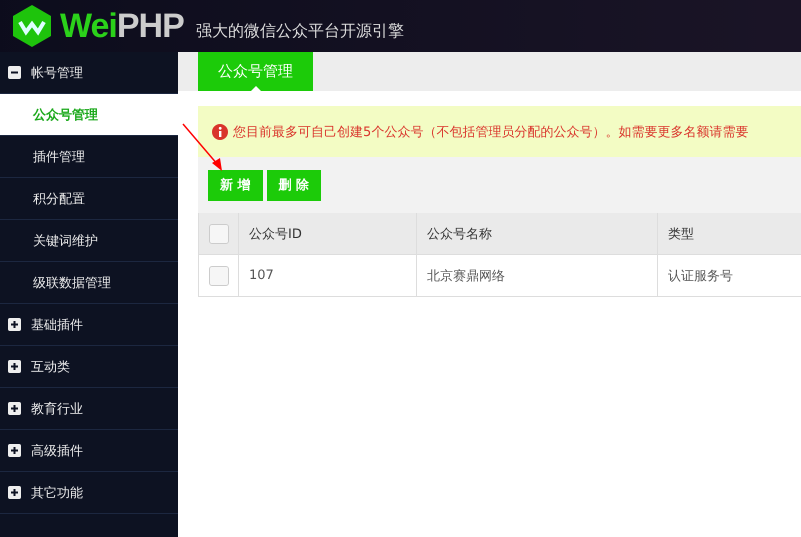 The width and height of the screenshot is (801, 537). Describe the element at coordinates (537, 276) in the screenshot. I see `table-cell: 北京赛鼎网络` at that location.